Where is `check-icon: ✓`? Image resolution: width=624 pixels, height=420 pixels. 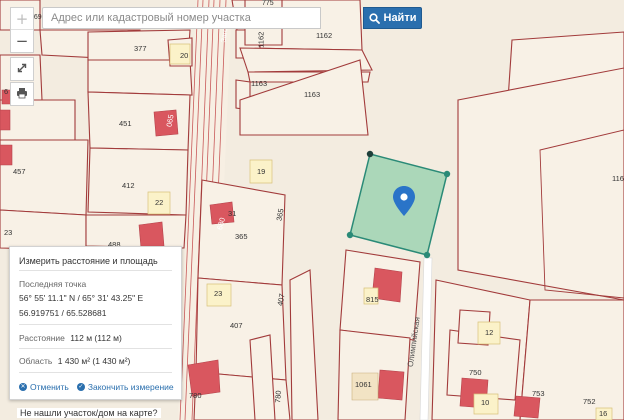 check-icon: ✓ is located at coordinates (80, 387).